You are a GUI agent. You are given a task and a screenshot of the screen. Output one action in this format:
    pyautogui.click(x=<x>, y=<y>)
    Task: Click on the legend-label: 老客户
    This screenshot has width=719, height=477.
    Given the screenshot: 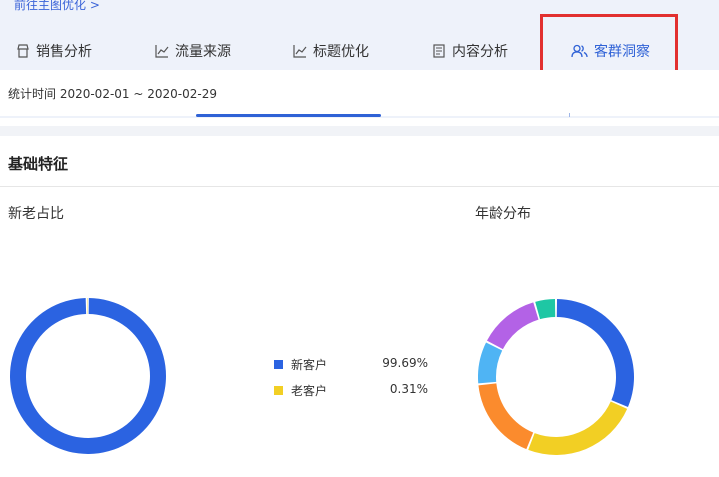 What is the action you would take?
    pyautogui.click(x=309, y=391)
    